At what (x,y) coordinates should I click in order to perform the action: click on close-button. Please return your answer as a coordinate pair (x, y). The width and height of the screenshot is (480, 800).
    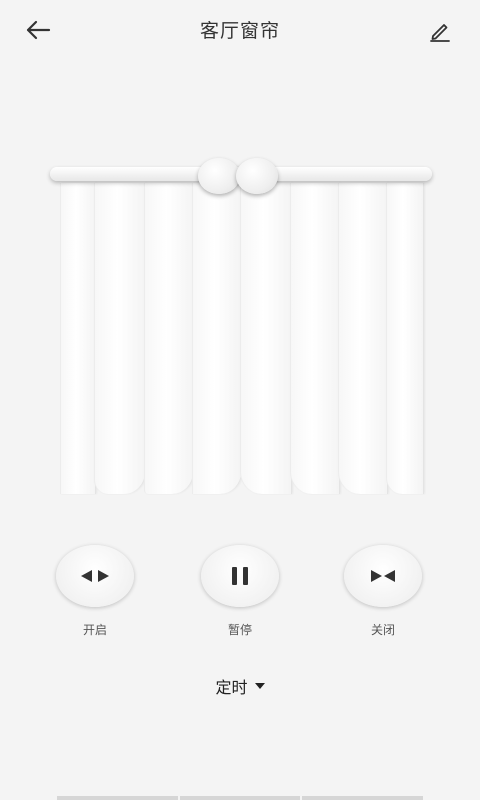
    Looking at the image, I should click on (383, 576).